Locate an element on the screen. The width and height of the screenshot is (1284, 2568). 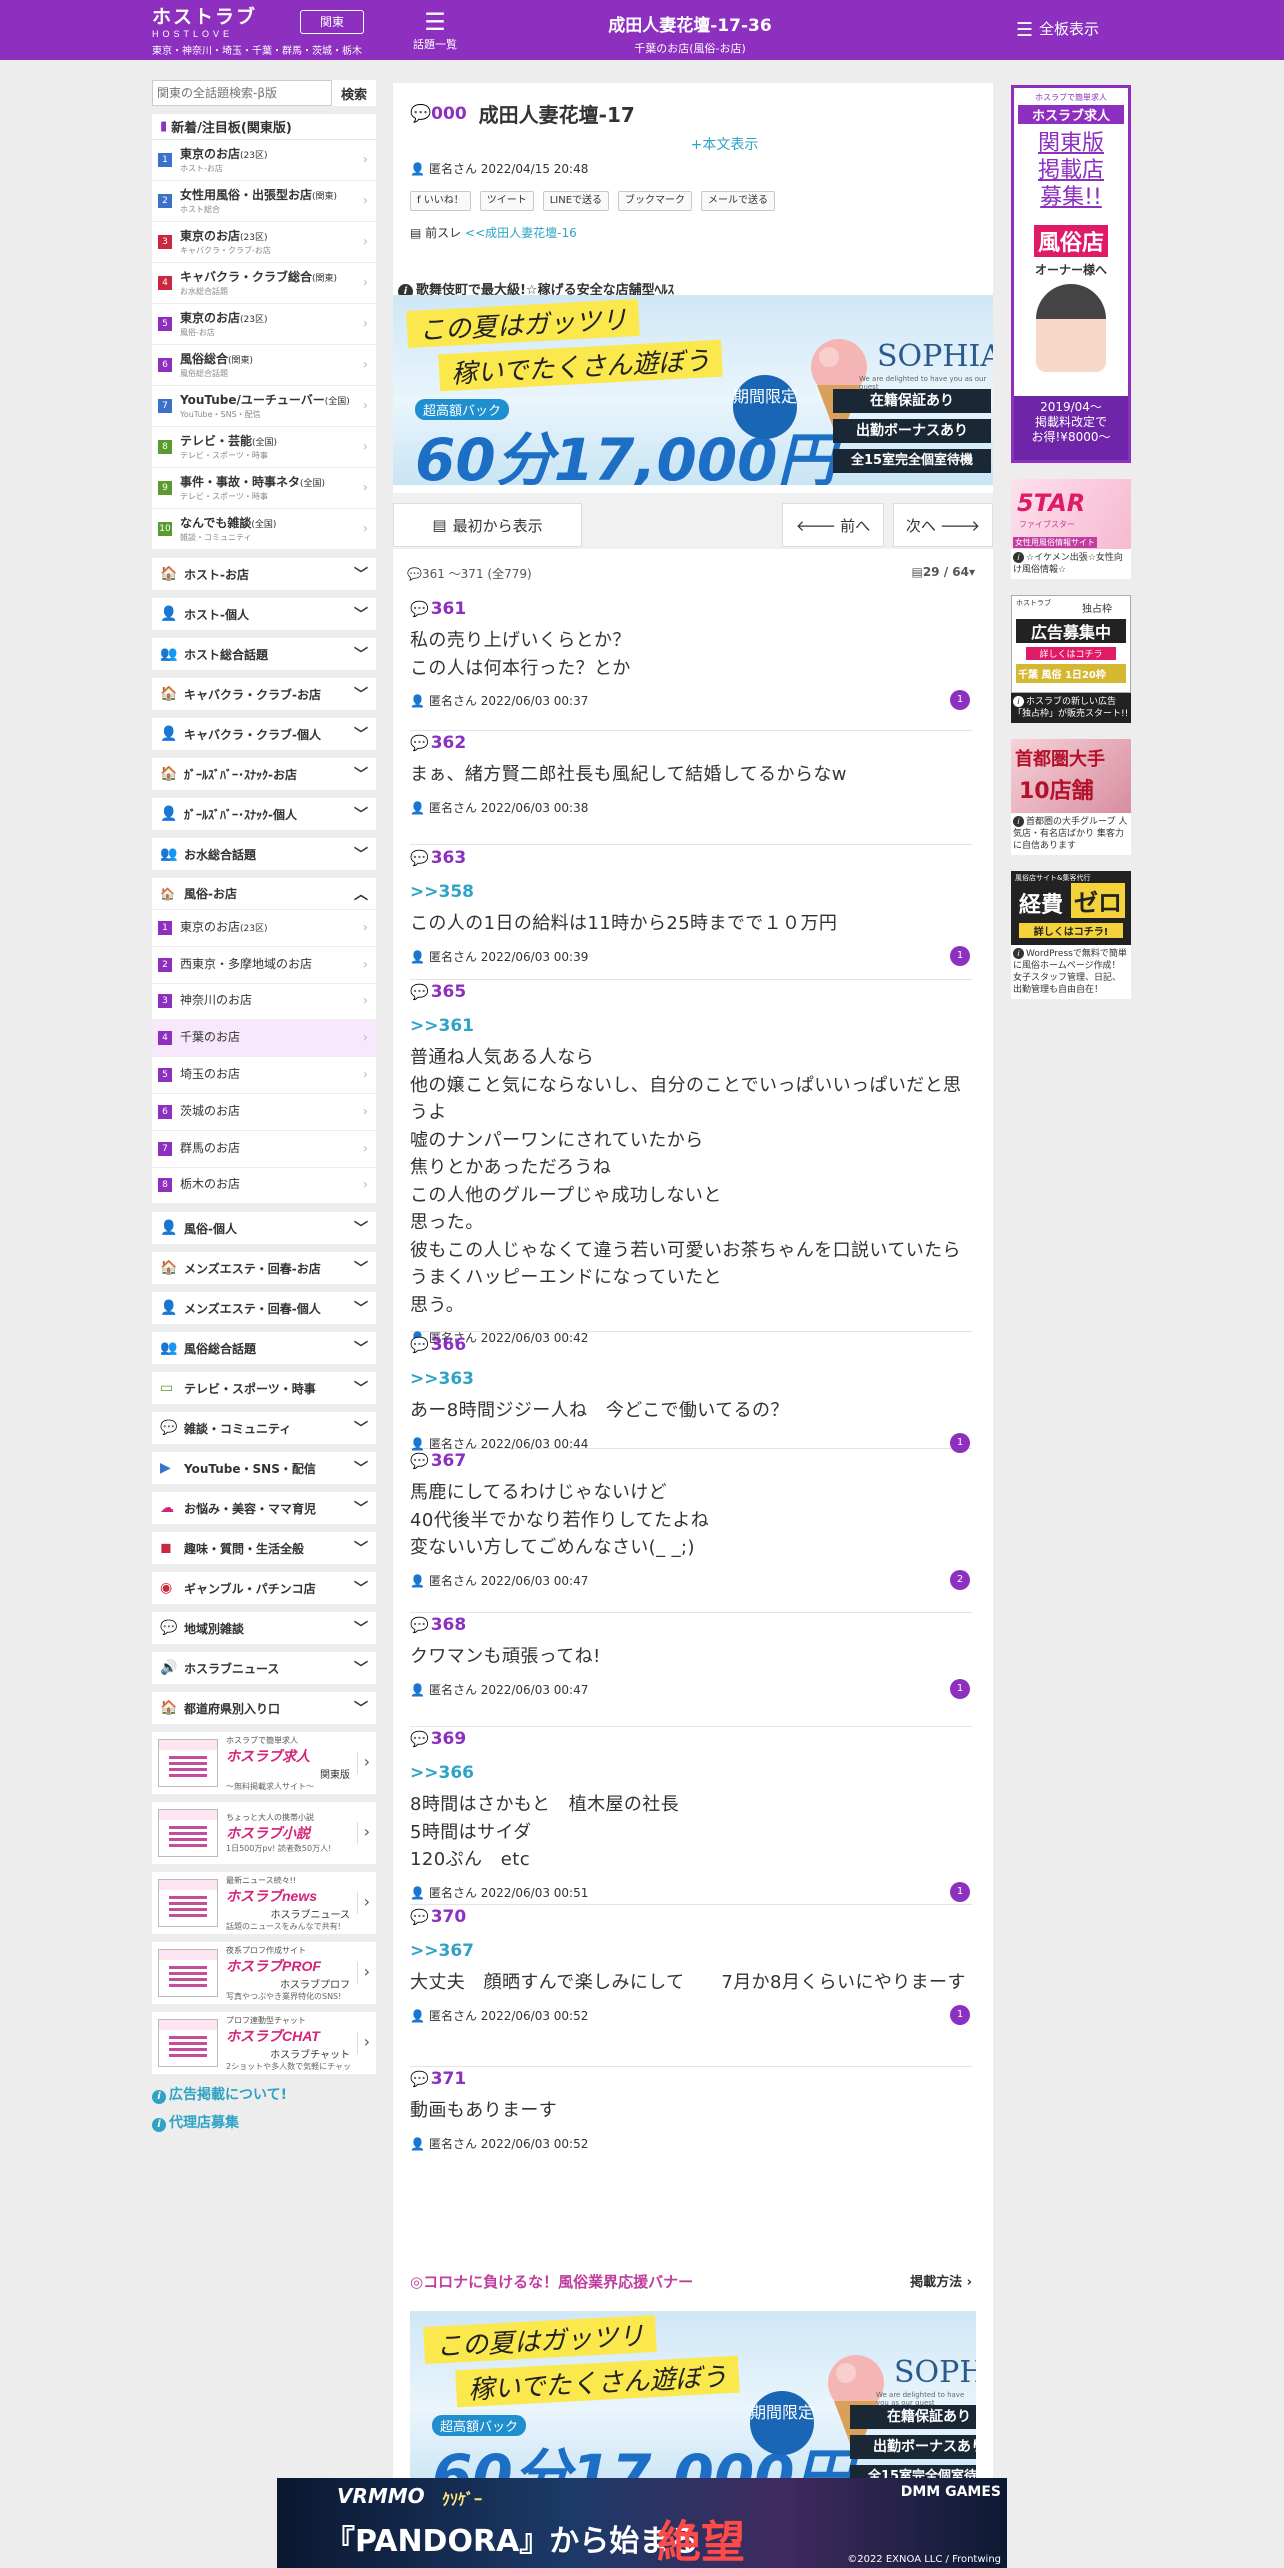
category-item: ☁ お悩み・美容・ママ育児 ﹀ is located at coordinates (264, 1508).